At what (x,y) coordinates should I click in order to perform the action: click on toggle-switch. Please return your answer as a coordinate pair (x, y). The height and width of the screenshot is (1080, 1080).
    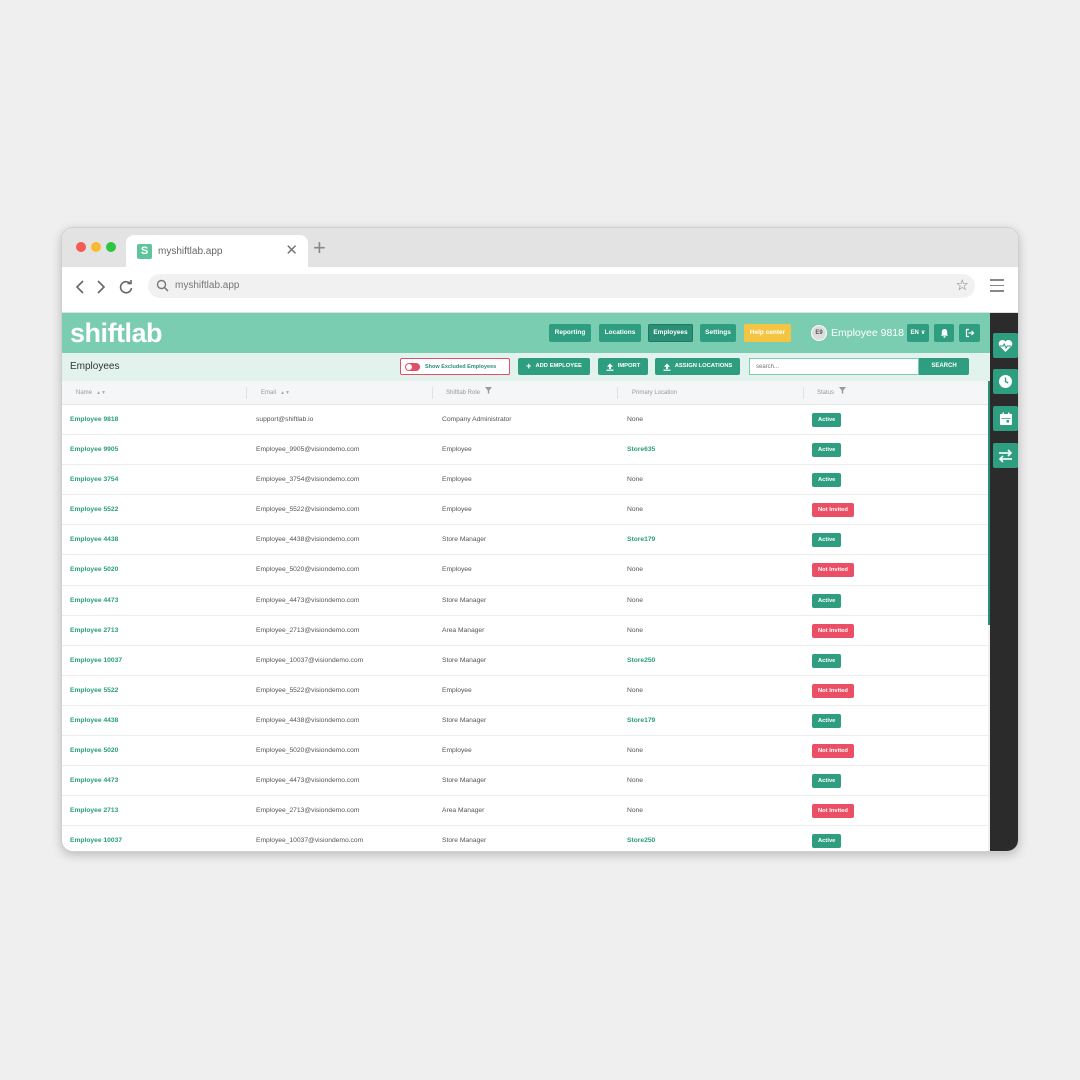
    Looking at the image, I should click on (412, 366).